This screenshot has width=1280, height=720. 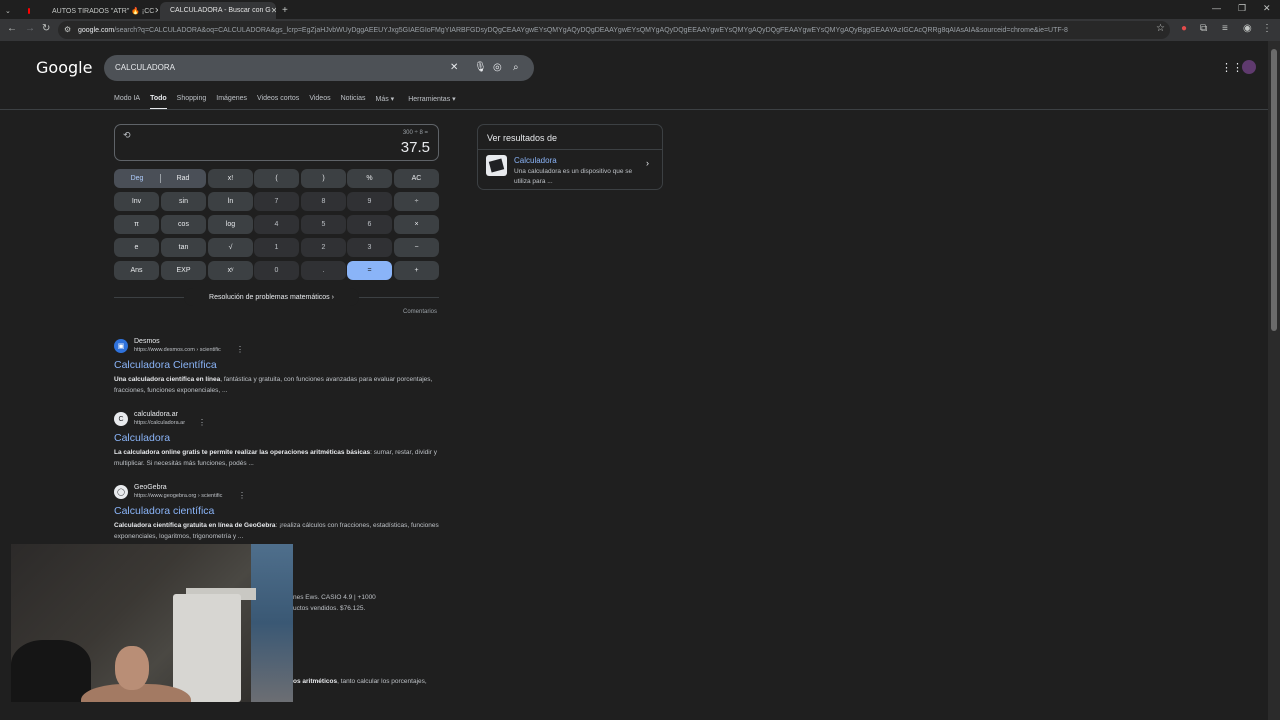 I want to click on new-tab-button: +, so click(x=287, y=10).